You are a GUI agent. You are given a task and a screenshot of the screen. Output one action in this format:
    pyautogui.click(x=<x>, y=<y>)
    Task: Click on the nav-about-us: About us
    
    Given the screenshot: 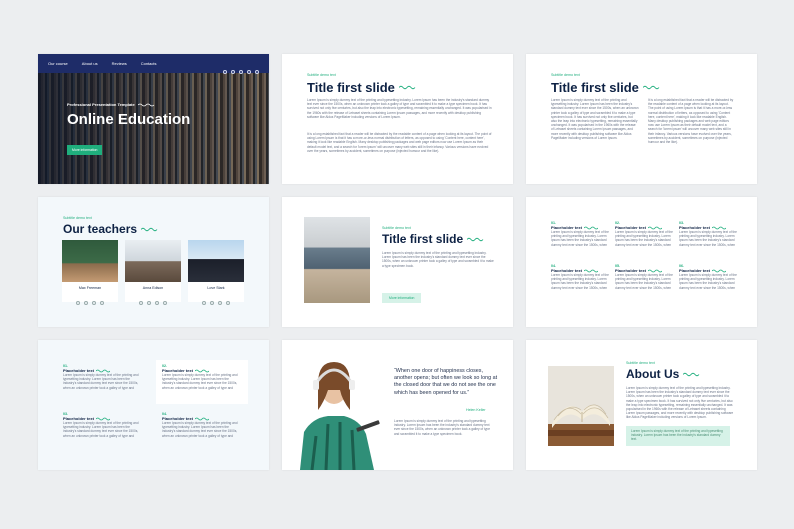 What is the action you would take?
    pyautogui.click(x=90, y=63)
    